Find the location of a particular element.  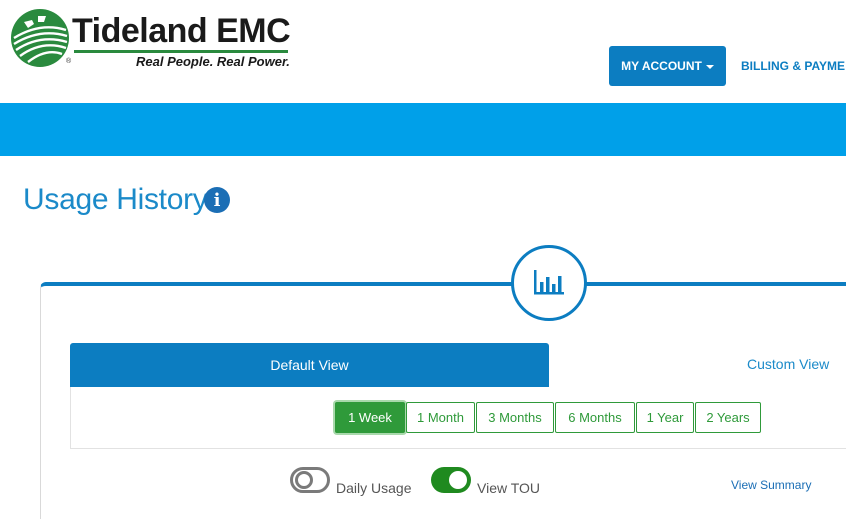

brand-tagline: Real People. Real Power. is located at coordinates (213, 61).